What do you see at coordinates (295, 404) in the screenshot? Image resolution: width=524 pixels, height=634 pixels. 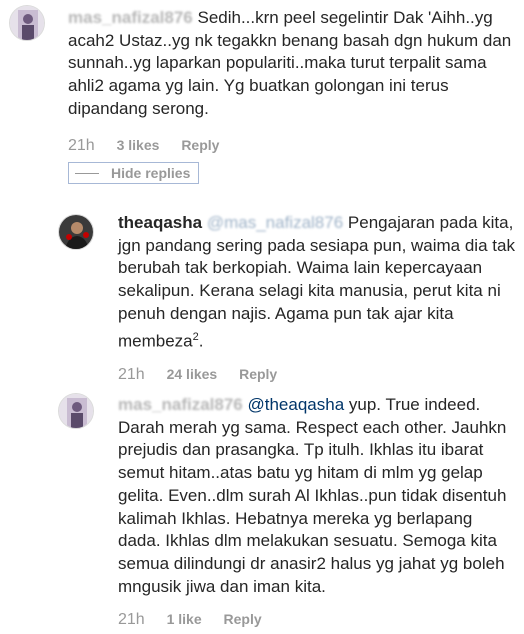 I see `reply-mention: @theaqasha` at bounding box center [295, 404].